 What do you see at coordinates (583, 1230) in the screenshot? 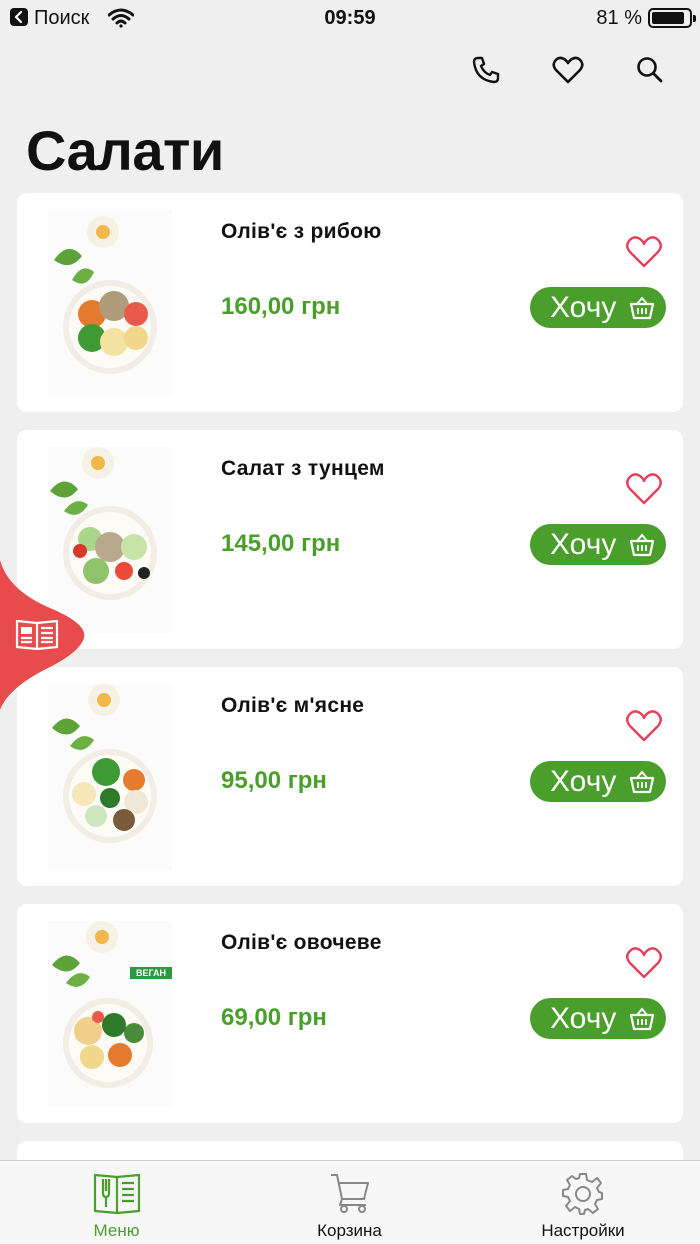
I see `tab-label: Настройки` at bounding box center [583, 1230].